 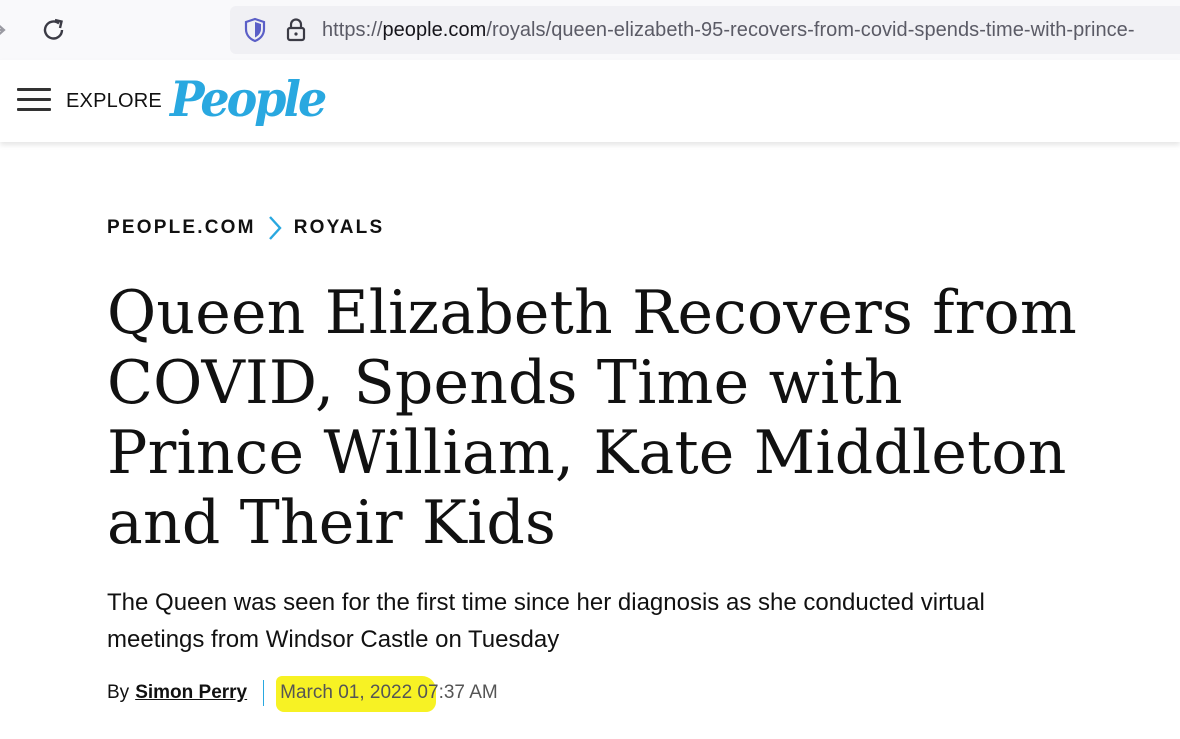 What do you see at coordinates (339, 228) in the screenshot?
I see `breadcrumb-item-royals: ROYALS` at bounding box center [339, 228].